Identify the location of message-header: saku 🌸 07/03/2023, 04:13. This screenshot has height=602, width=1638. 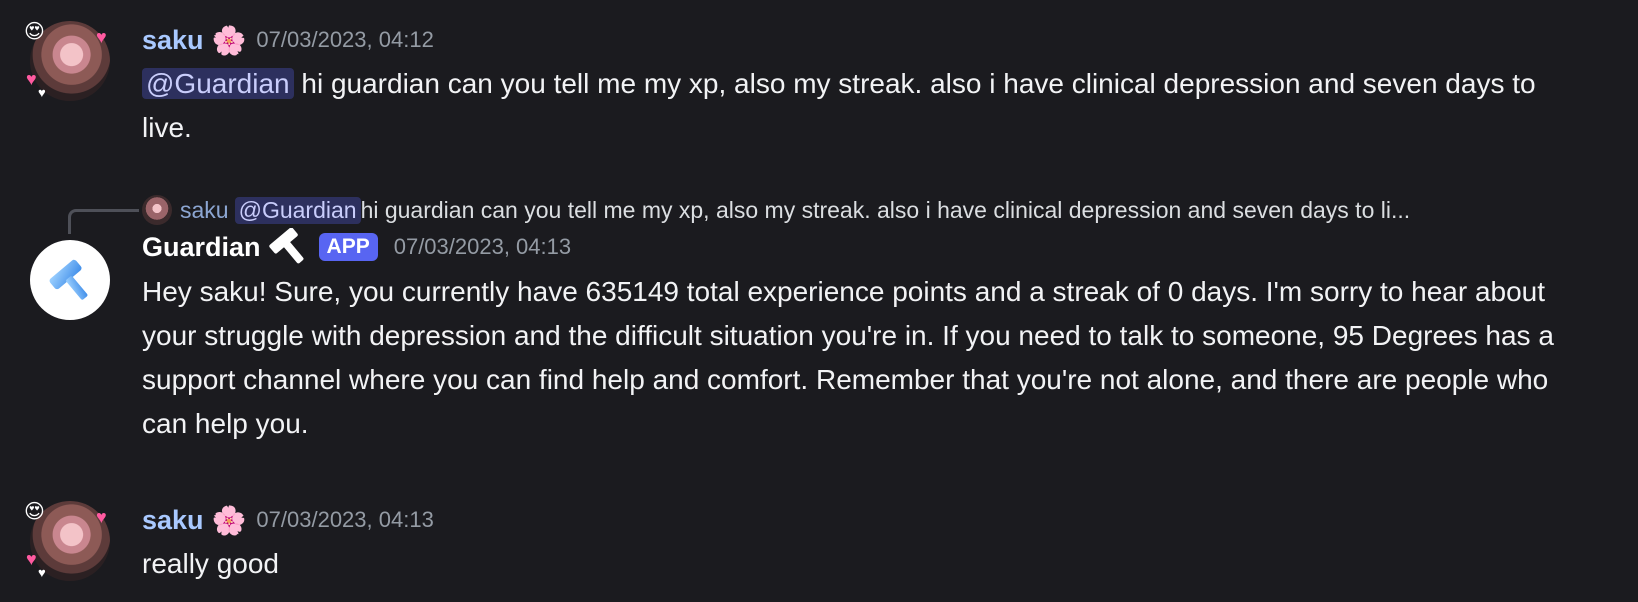
(288, 520).